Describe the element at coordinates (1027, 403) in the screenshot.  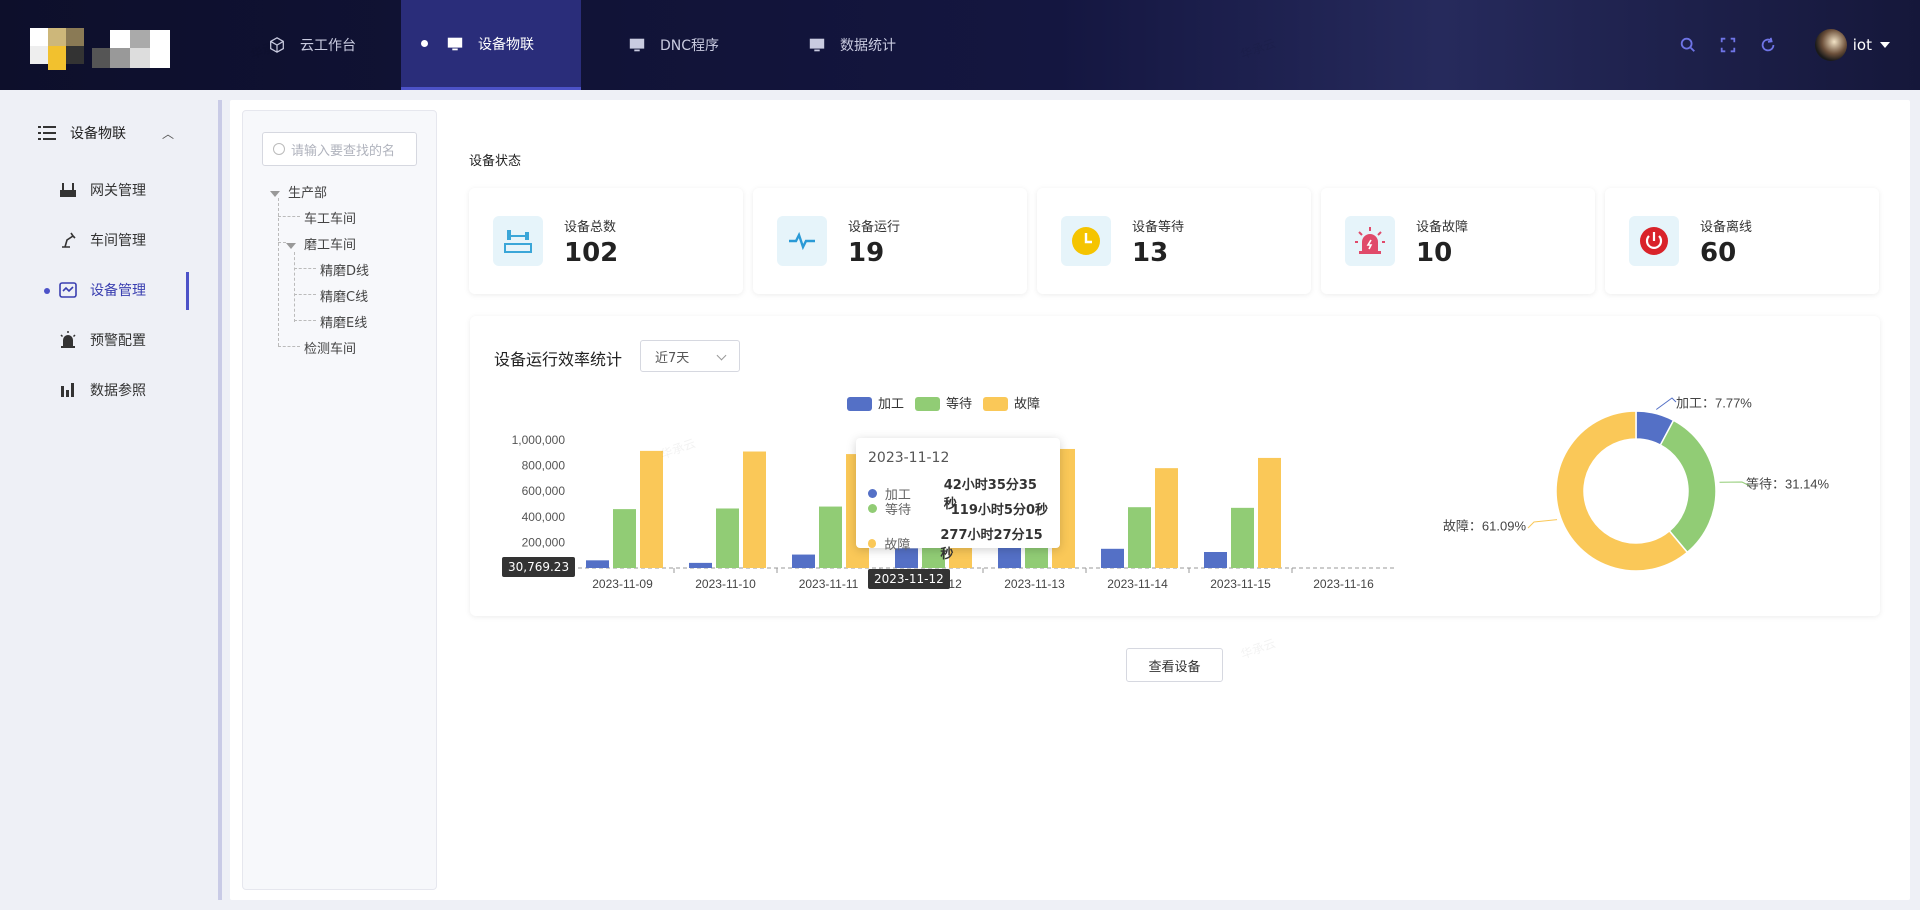
I see `legend-label: 故障` at that location.